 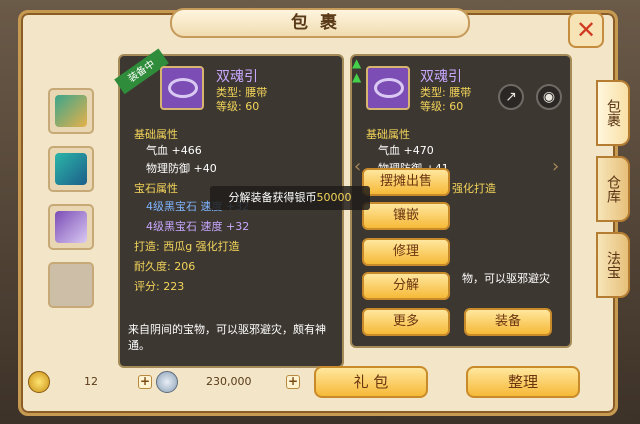 I want to click on prev-arrow-icon: ‹, so click(x=357, y=166).